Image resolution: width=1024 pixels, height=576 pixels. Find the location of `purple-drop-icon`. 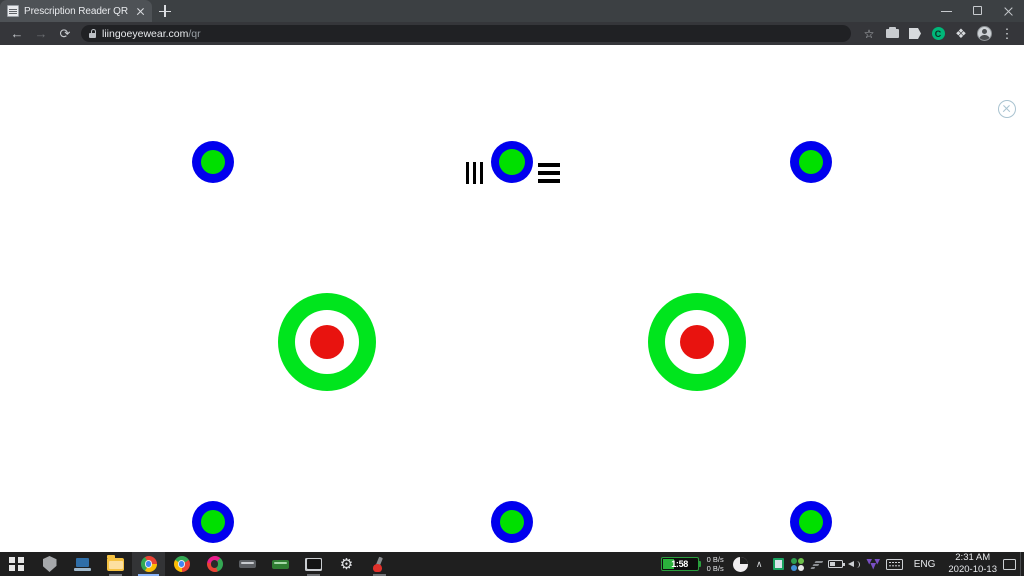

purple-drop-icon is located at coordinates (873, 564).